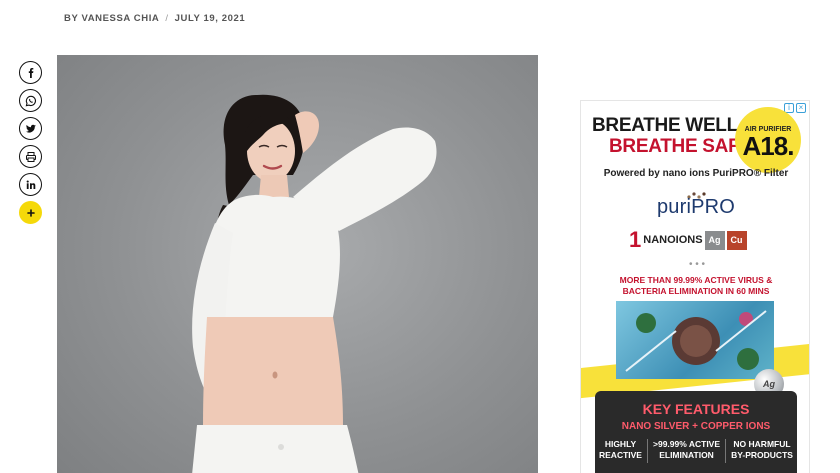 The height and width of the screenshot is (473, 840). What do you see at coordinates (696, 290) in the screenshot?
I see `ad-claim-line-2: BACTERIA ELIMINATION IN 60 MINS` at bounding box center [696, 290].